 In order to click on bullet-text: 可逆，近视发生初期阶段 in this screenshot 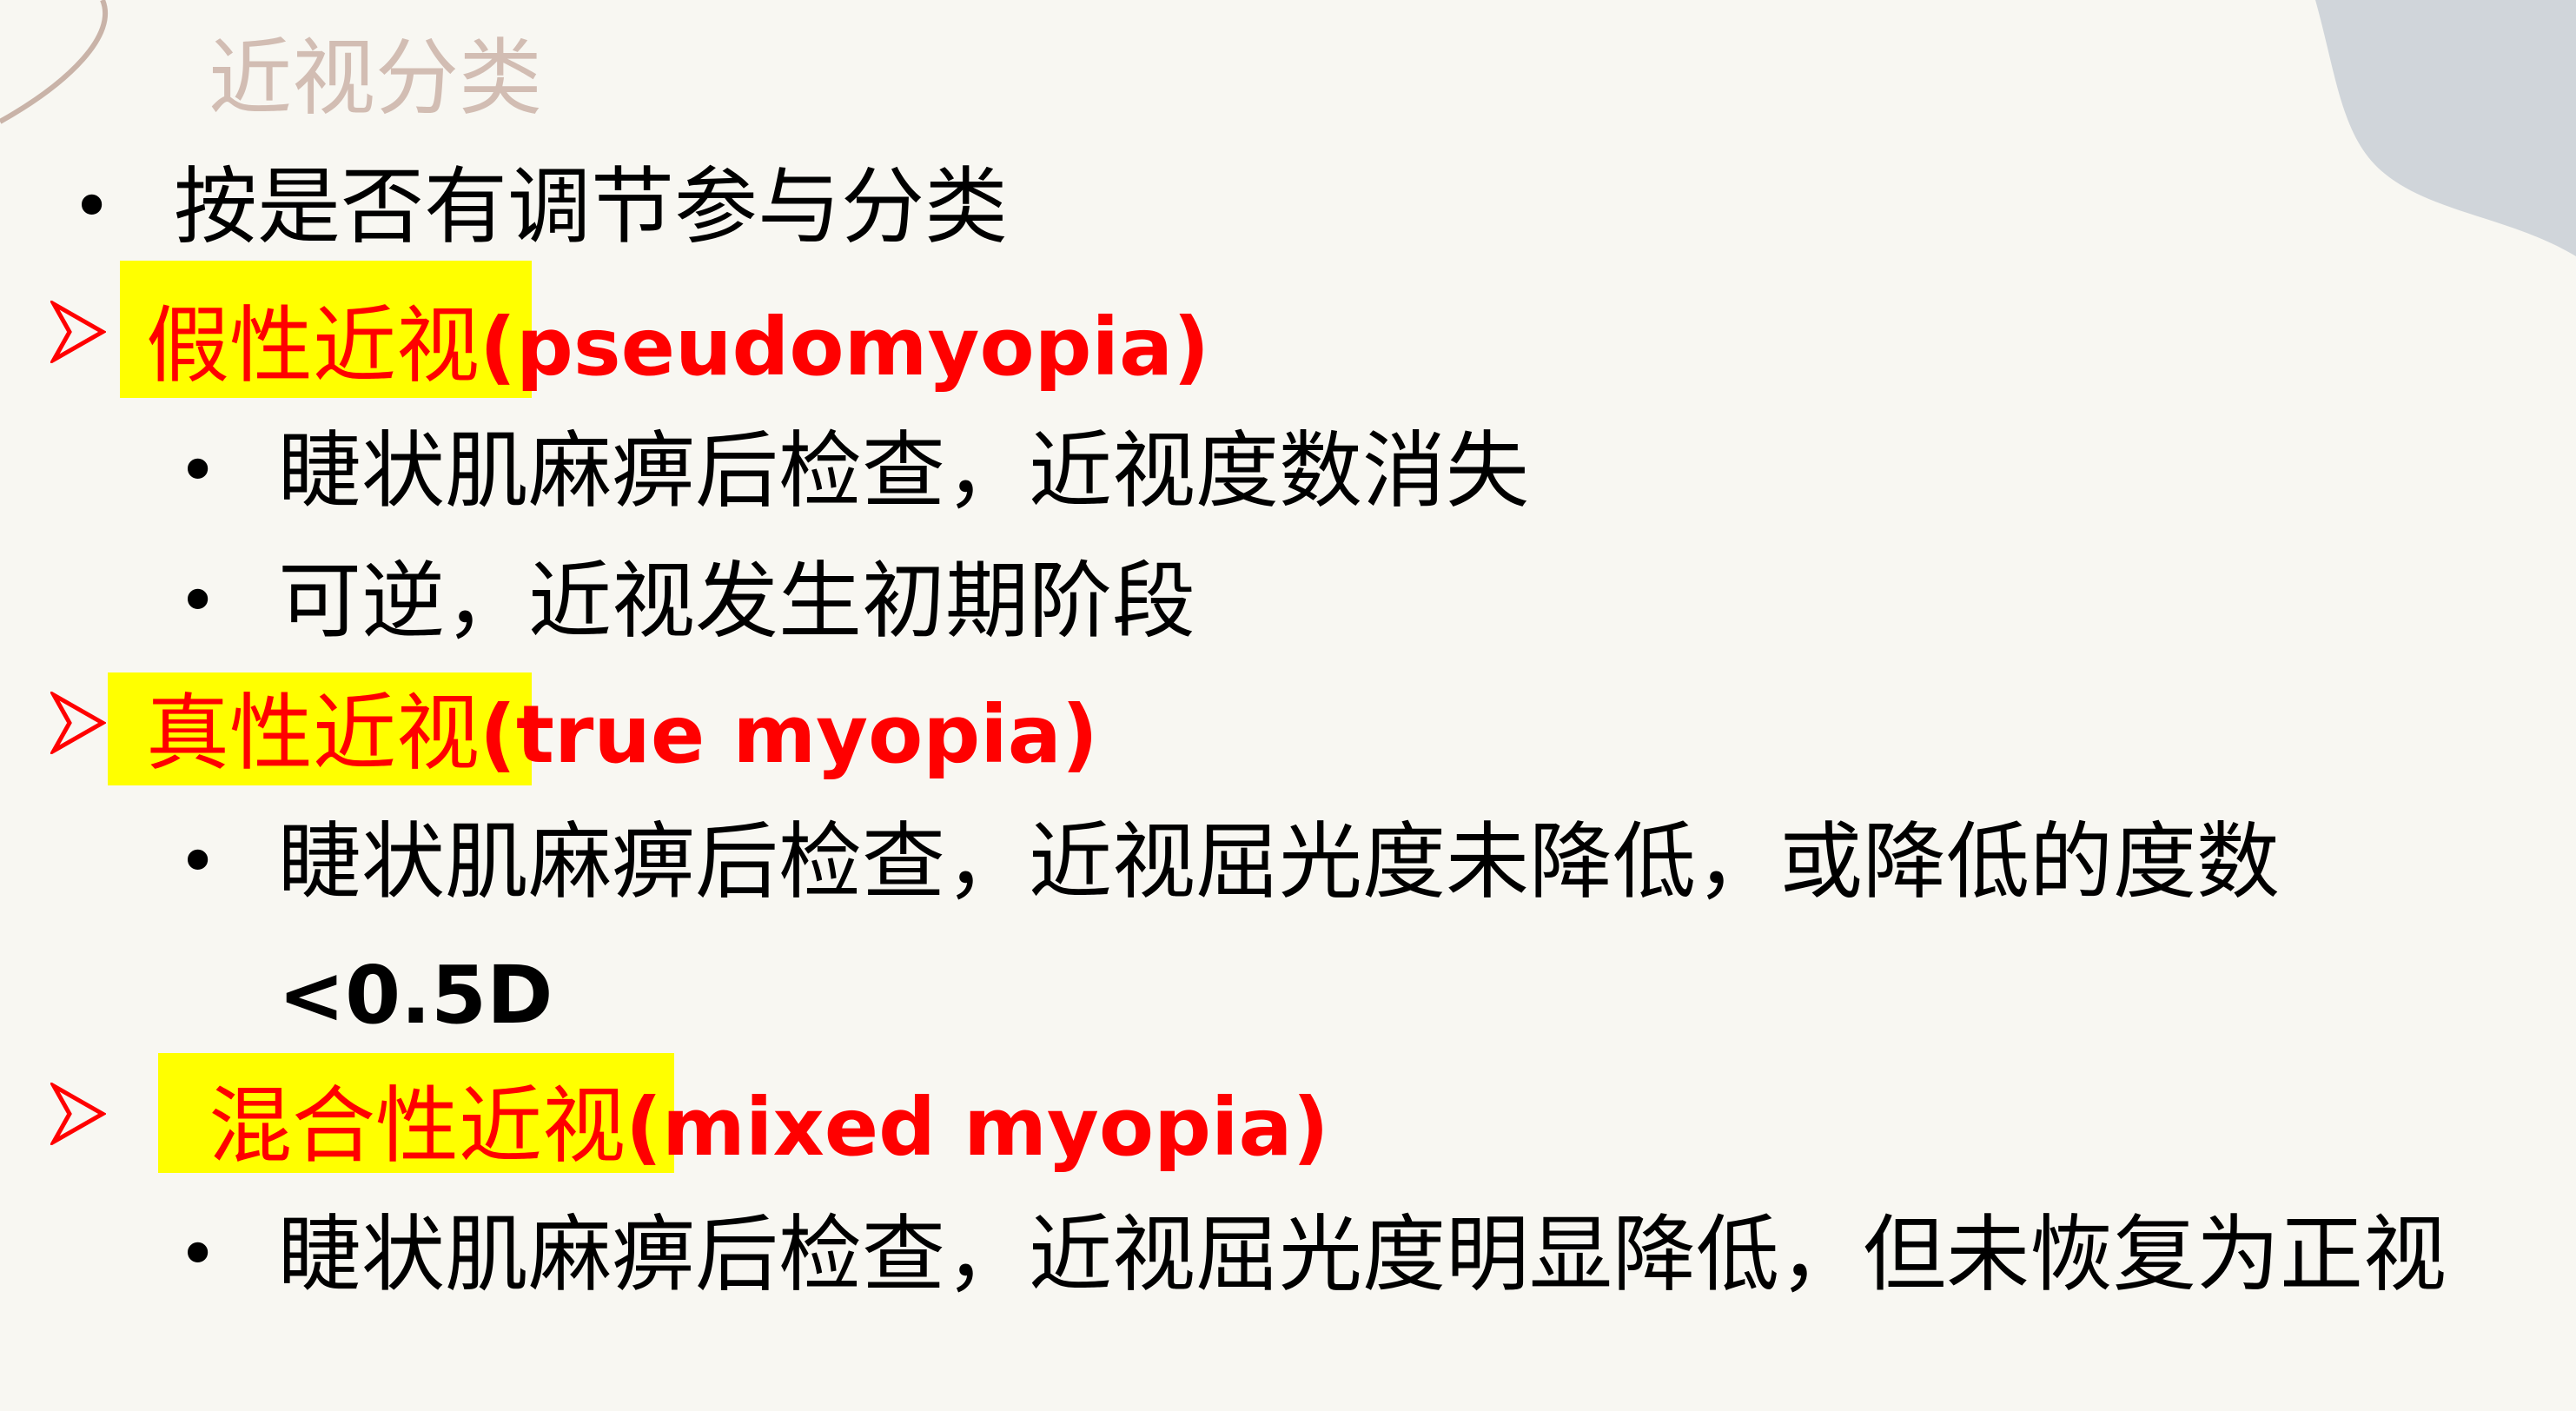, I will do `click(736, 601)`.